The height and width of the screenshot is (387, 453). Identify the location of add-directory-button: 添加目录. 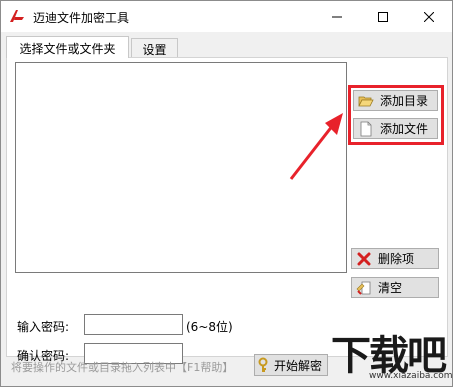
(395, 100).